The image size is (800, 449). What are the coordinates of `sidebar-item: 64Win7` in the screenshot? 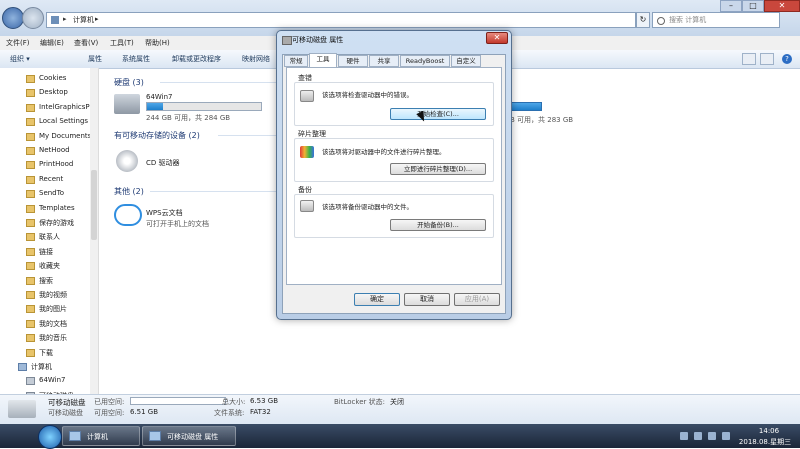 It's located at (49, 381).